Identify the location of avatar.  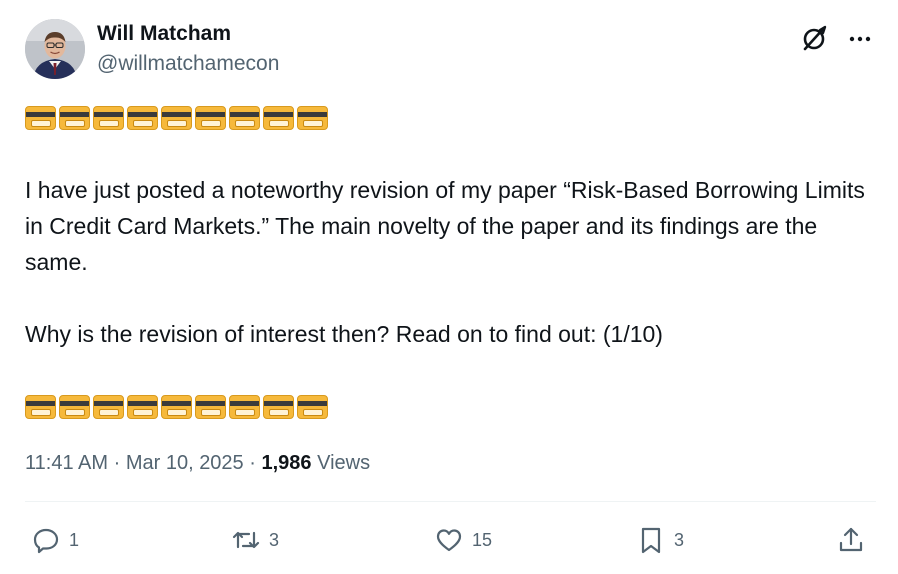
(55, 49).